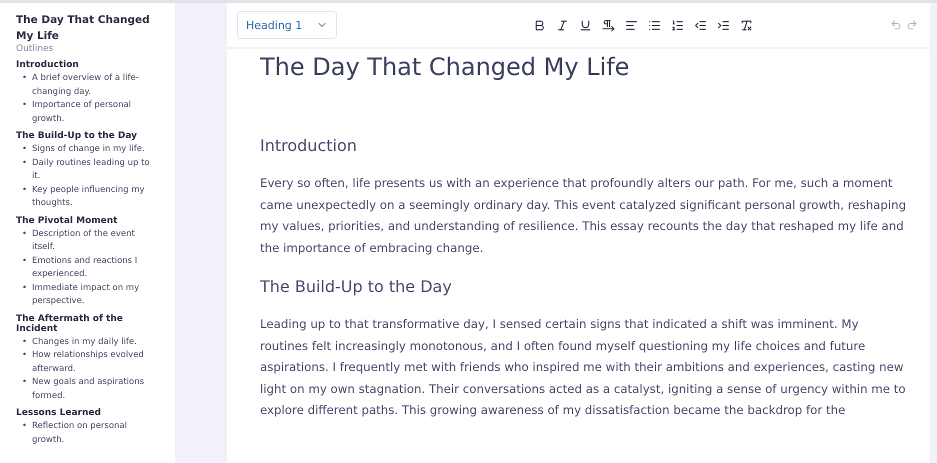  I want to click on block-type-dropdown: Heading 1, so click(287, 25).